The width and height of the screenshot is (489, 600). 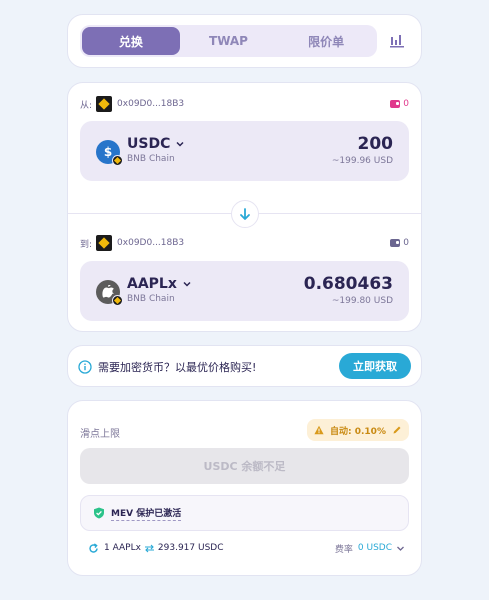 I want to click on arrow-down-icon, so click(x=245, y=214).